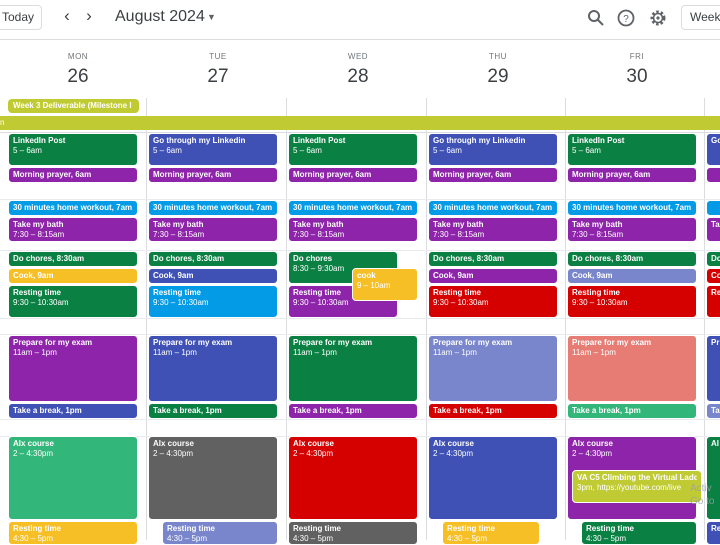 Image resolution: width=720 pixels, height=545 pixels. Describe the element at coordinates (713, 149) in the screenshot. I see `event-sat-1: Go` at that location.